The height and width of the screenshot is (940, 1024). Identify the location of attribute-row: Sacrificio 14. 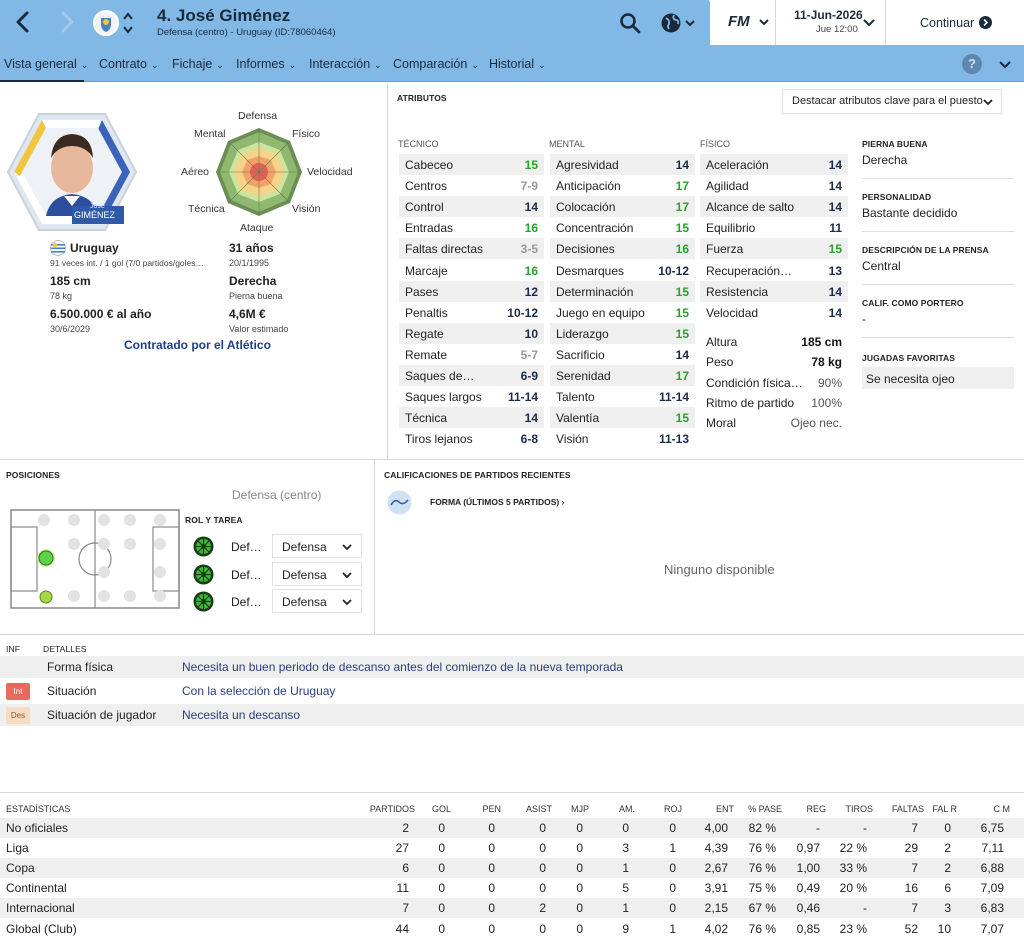
(622, 354).